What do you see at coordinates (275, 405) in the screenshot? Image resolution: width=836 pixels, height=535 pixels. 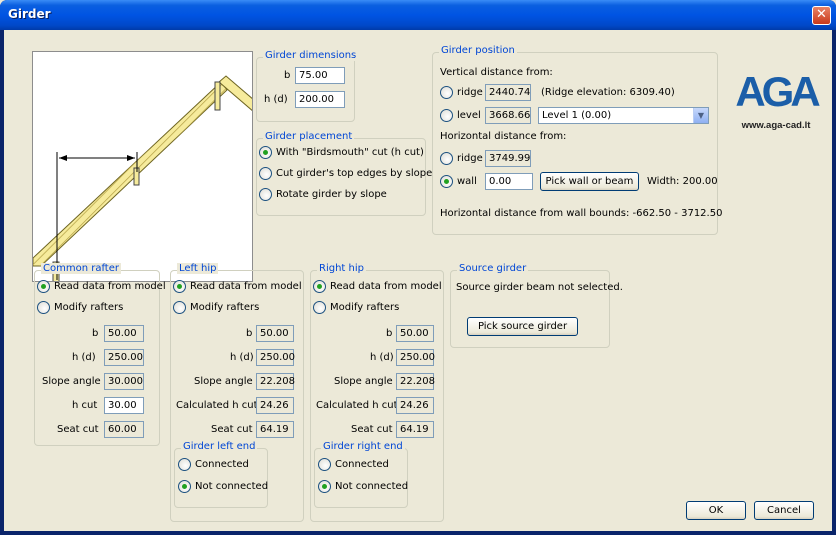 I see `left-hcut-value: 24.26` at bounding box center [275, 405].